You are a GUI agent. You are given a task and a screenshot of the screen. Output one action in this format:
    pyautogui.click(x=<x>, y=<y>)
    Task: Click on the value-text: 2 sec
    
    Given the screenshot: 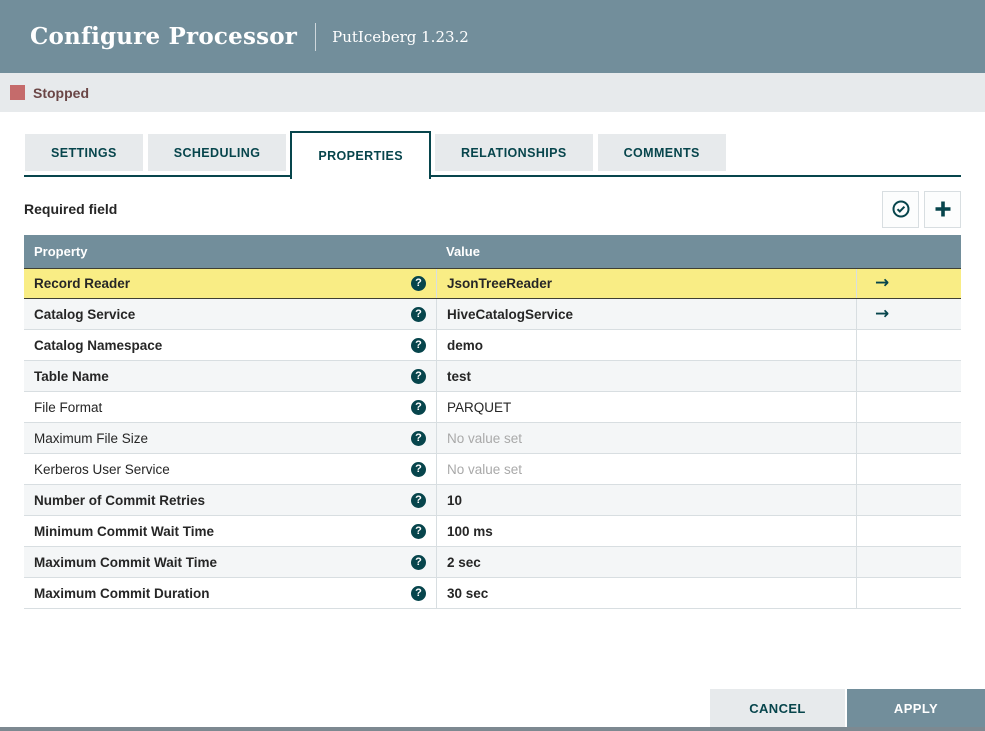 What is the action you would take?
    pyautogui.click(x=464, y=562)
    